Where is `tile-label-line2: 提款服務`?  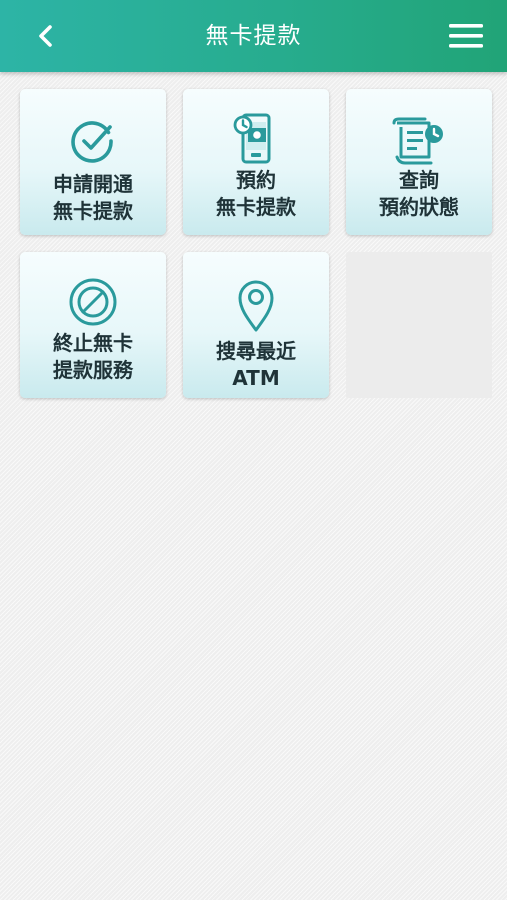
tile-label-line2: 提款服務 is located at coordinates (93, 370).